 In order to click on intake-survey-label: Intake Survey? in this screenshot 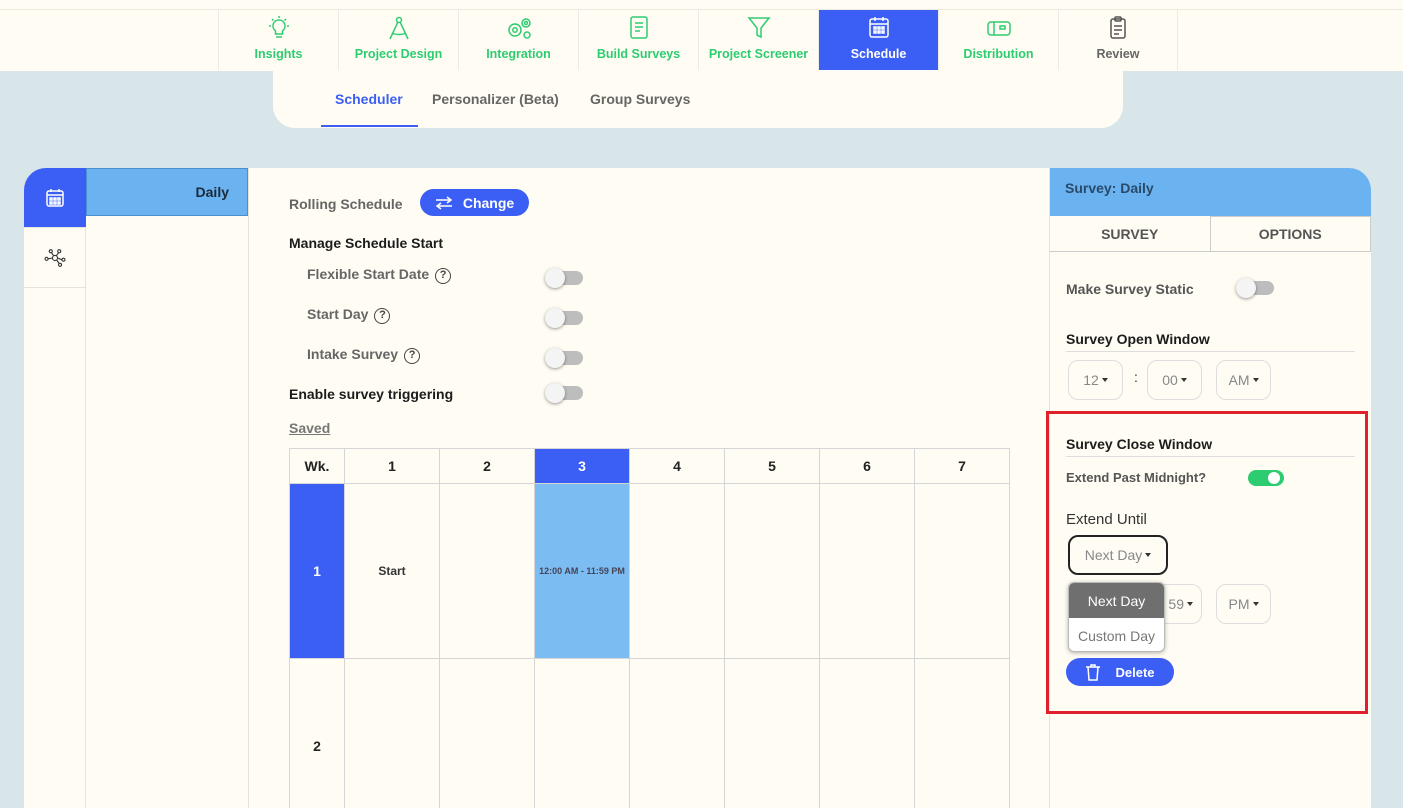, I will do `click(364, 355)`.